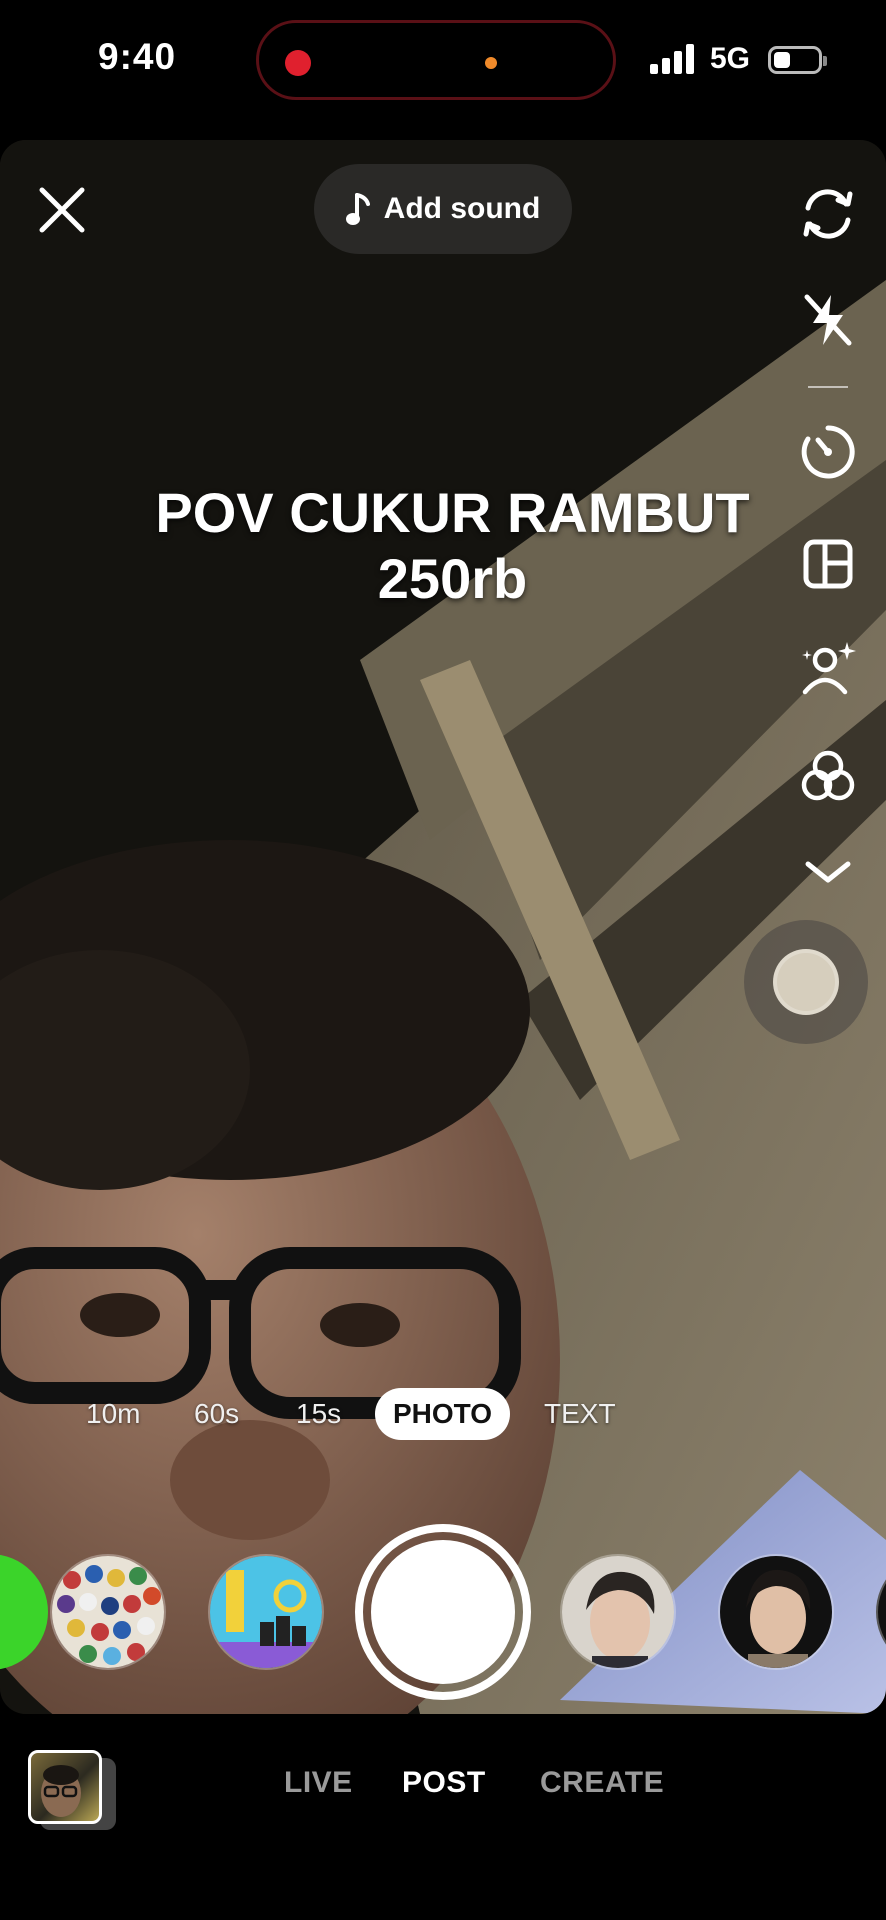 The image size is (886, 1920). I want to click on tab-create: CREATE, so click(602, 1783).